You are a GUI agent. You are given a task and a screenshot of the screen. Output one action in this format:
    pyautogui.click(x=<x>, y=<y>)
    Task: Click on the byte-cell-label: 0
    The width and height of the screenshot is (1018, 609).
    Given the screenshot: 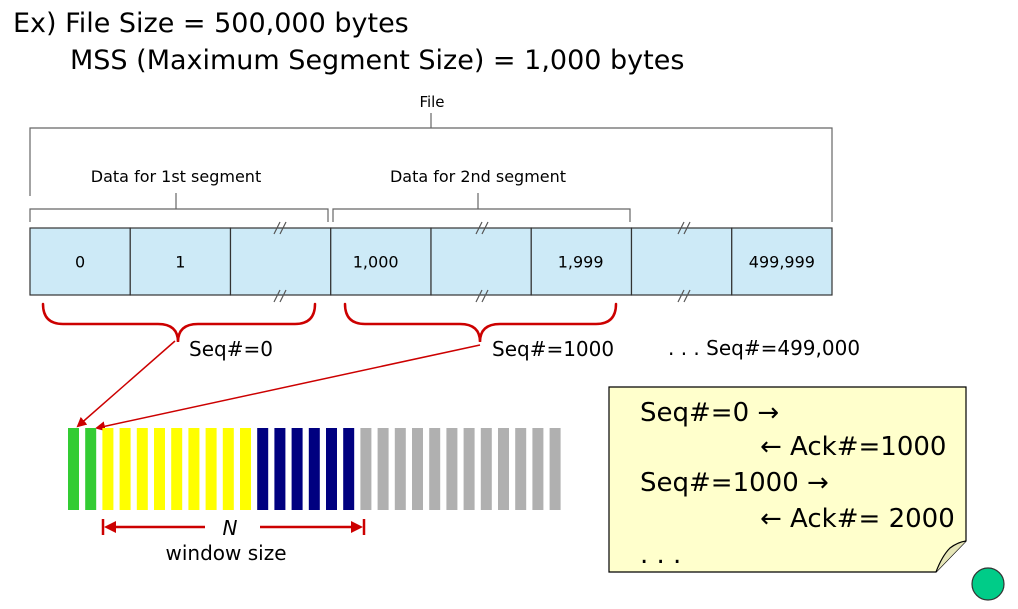 What is the action you would take?
    pyautogui.click(x=80, y=262)
    